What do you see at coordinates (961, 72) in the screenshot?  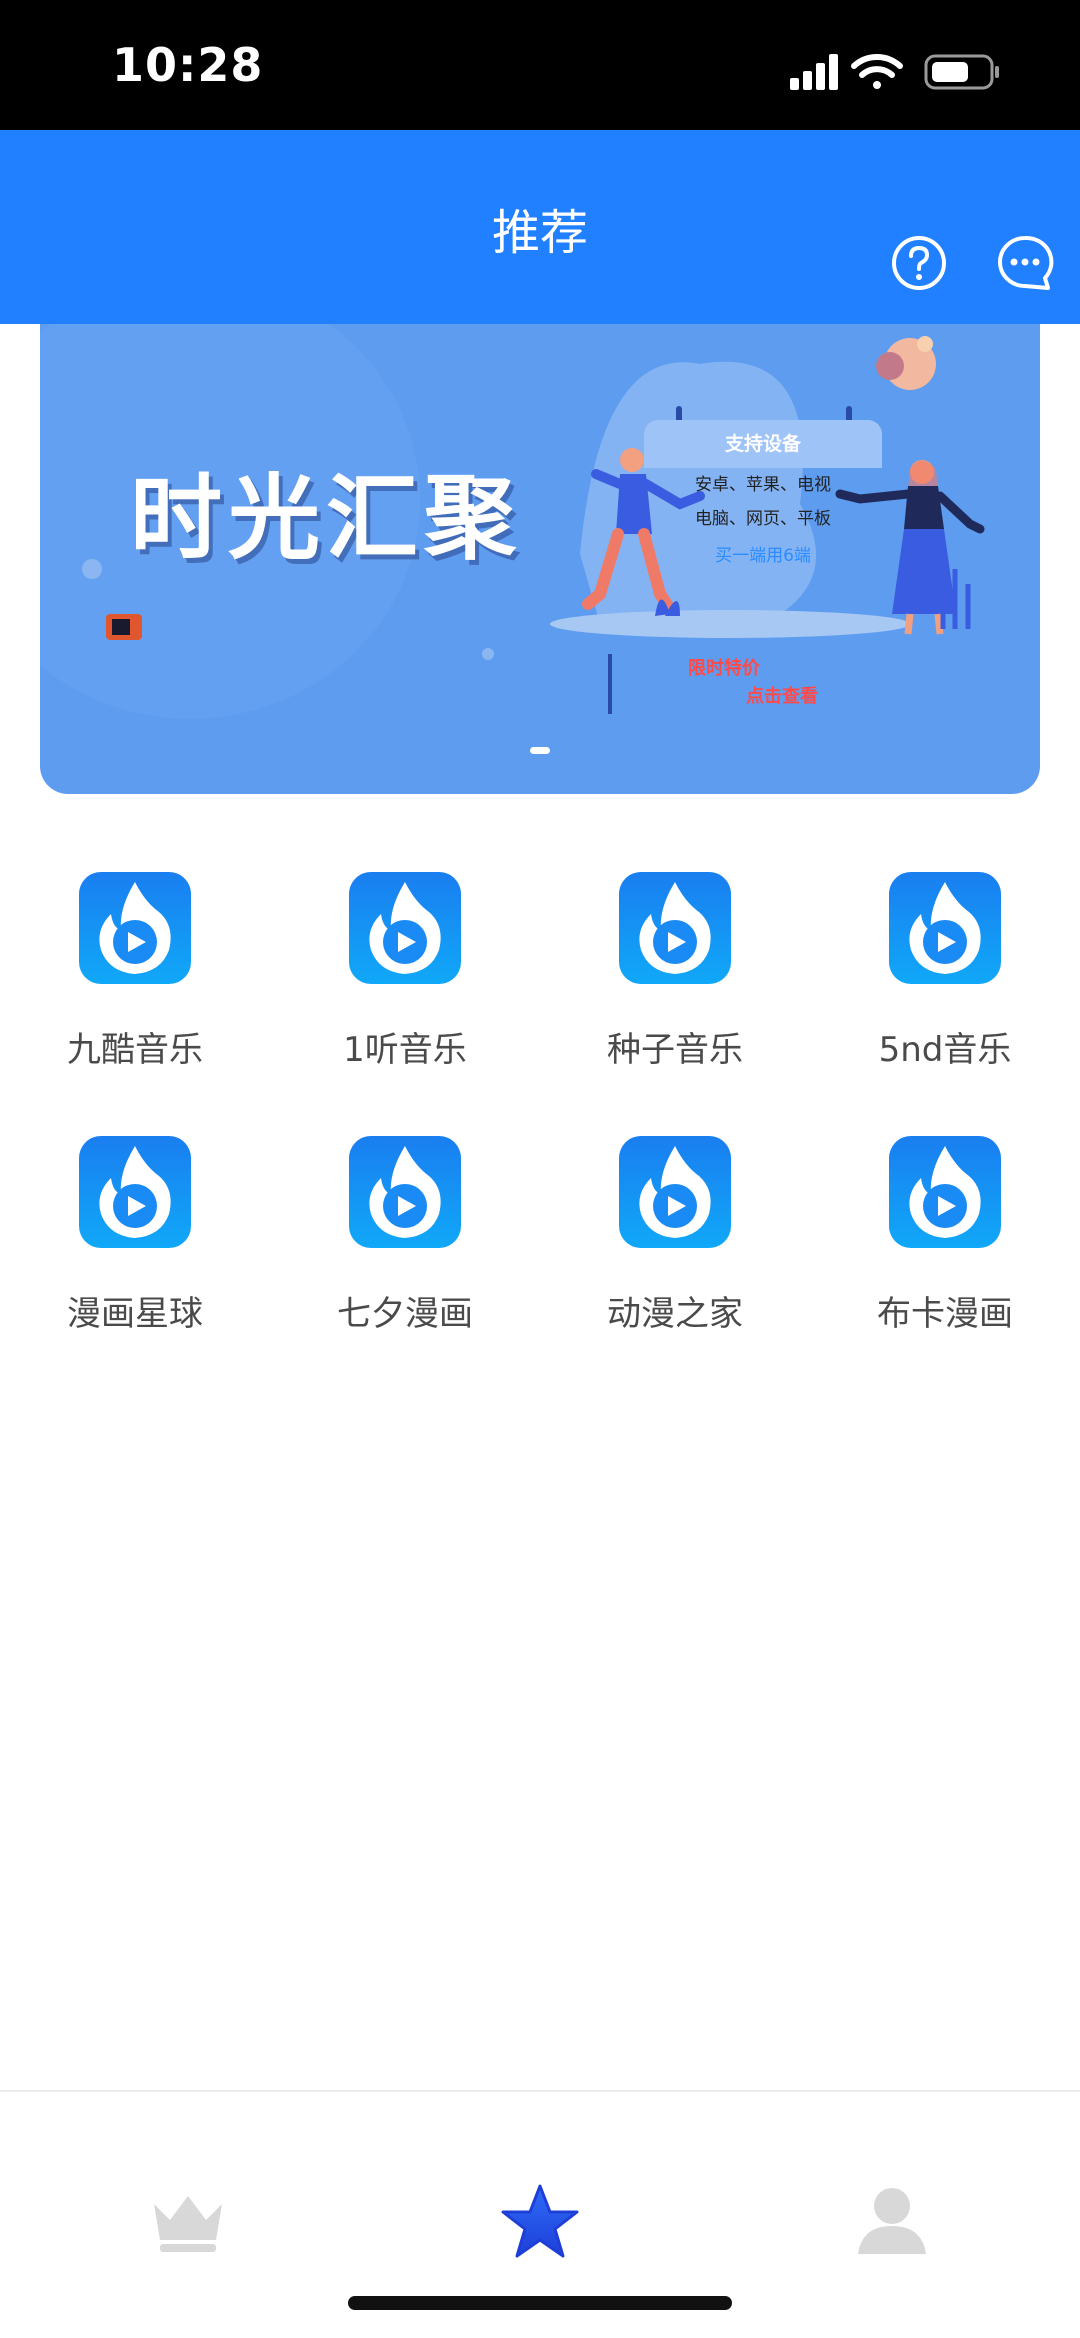 I see `battery-icon` at bounding box center [961, 72].